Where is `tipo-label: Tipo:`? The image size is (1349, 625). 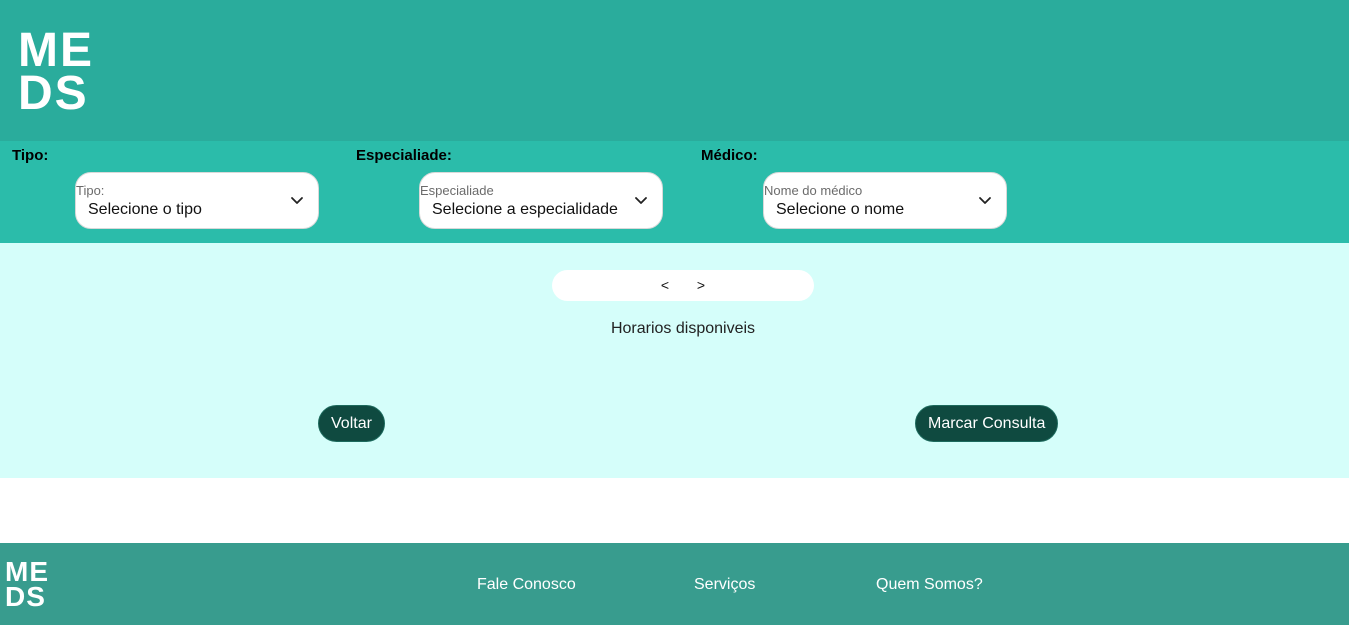 tipo-label: Tipo: is located at coordinates (30, 155).